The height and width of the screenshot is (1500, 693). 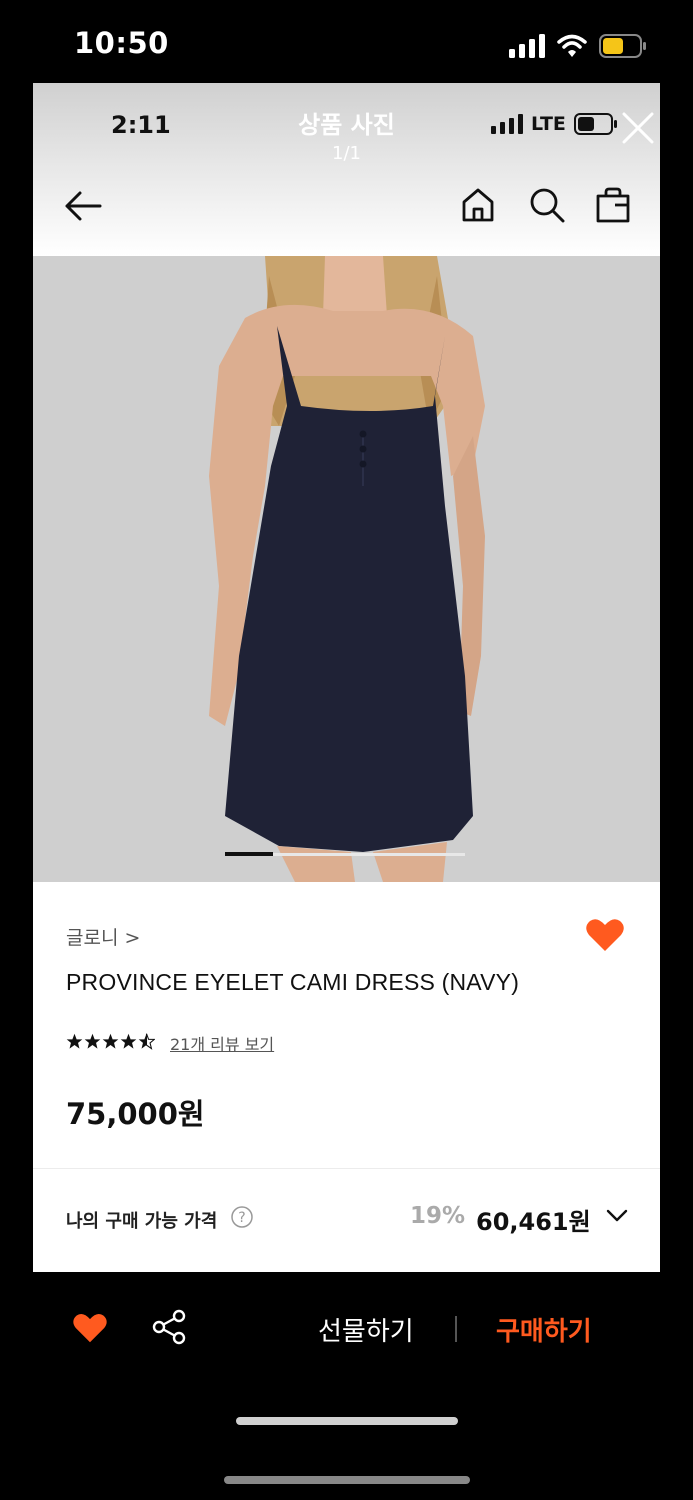 I want to click on buy-button: 구매하기, so click(x=544, y=1329).